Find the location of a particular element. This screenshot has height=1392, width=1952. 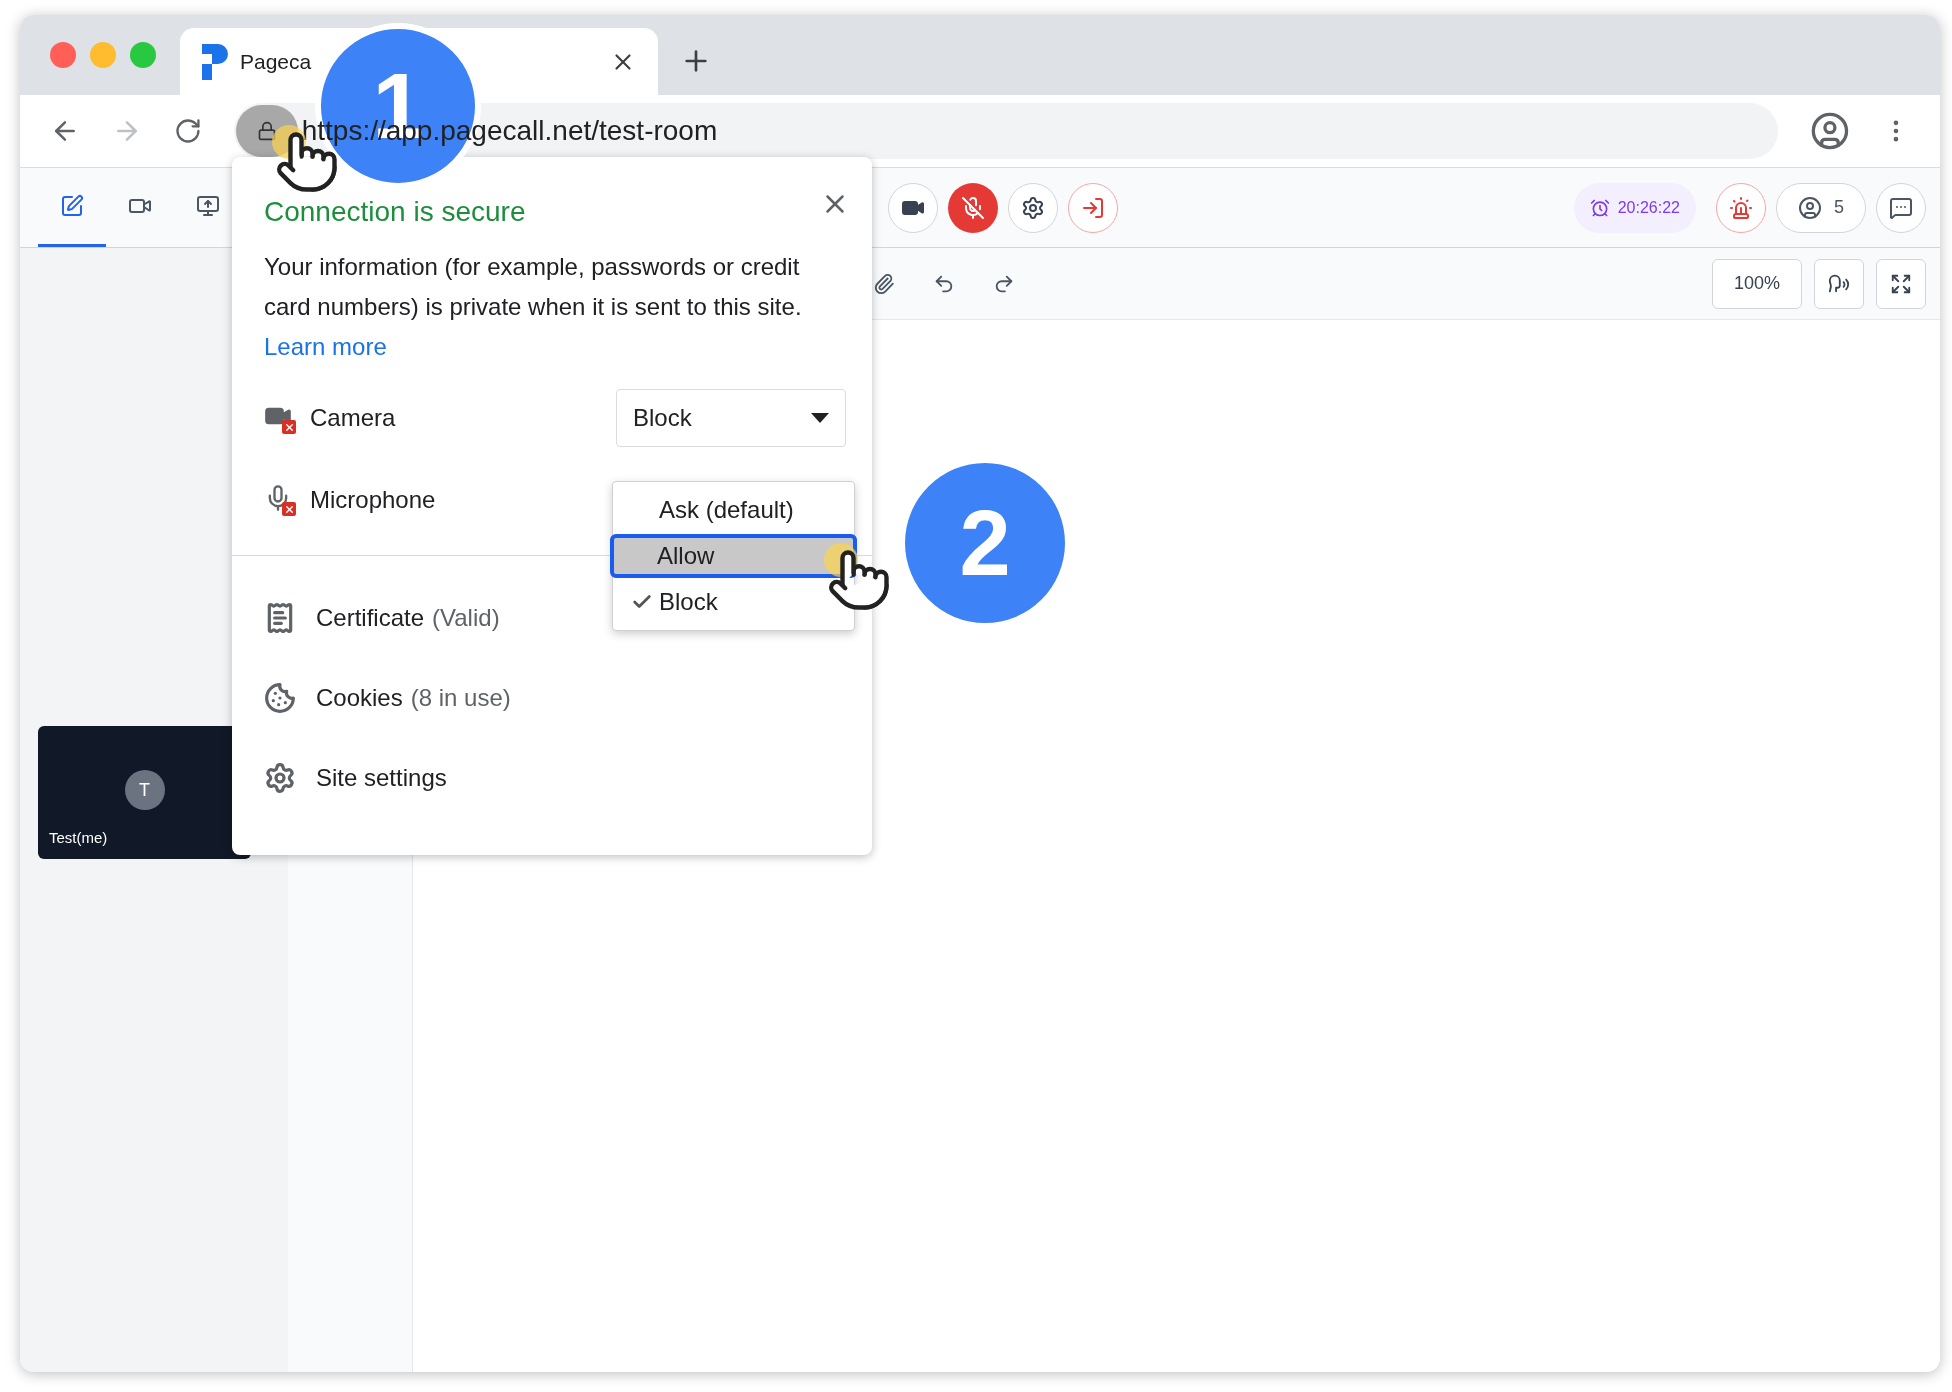

fullscreen-button is located at coordinates (1901, 283).